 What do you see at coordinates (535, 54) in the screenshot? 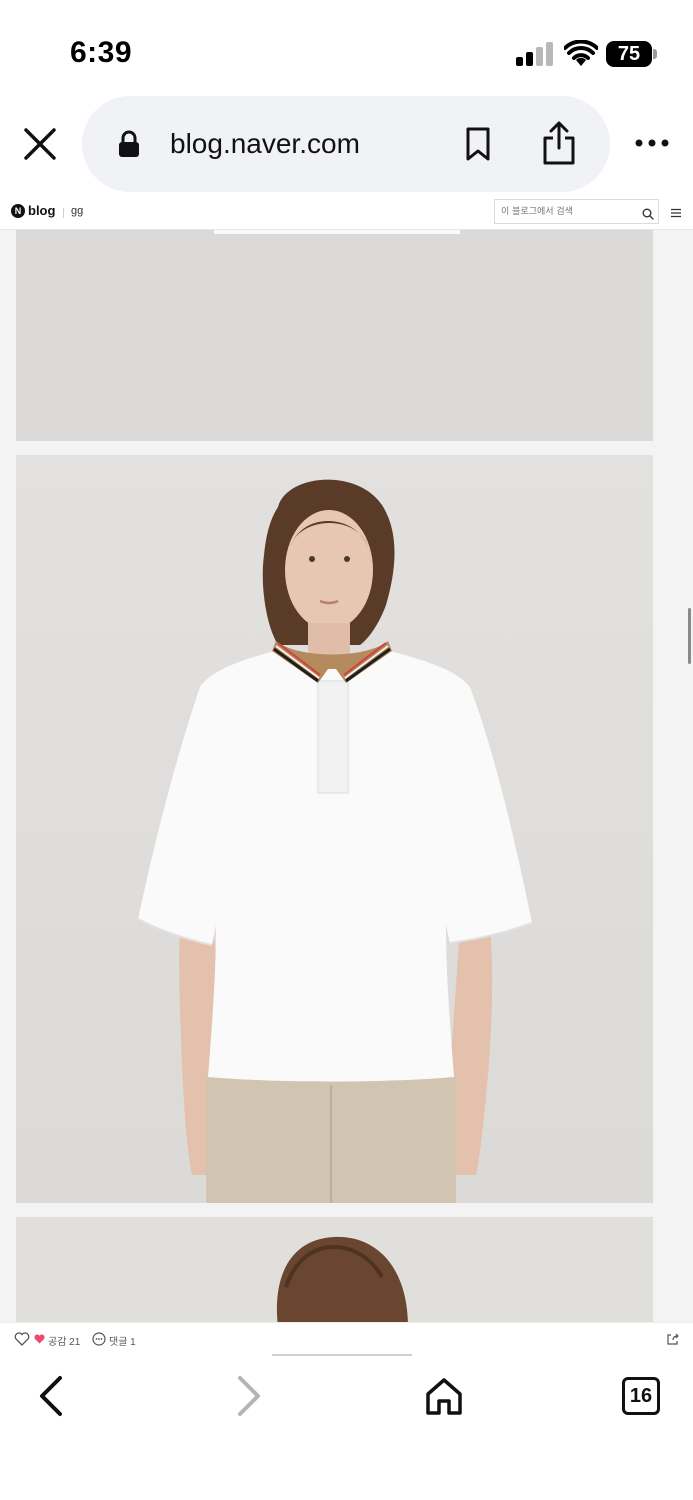
I see `cellular-signal-icon` at bounding box center [535, 54].